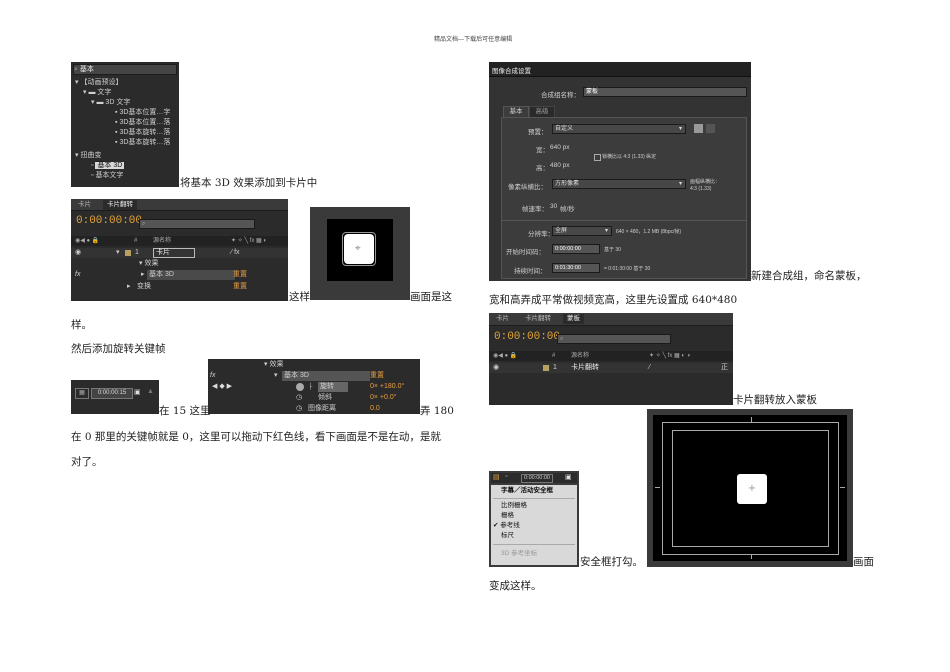 The width and height of the screenshot is (950, 672). I want to click on lock-aspect-checkbox, so click(597, 157).